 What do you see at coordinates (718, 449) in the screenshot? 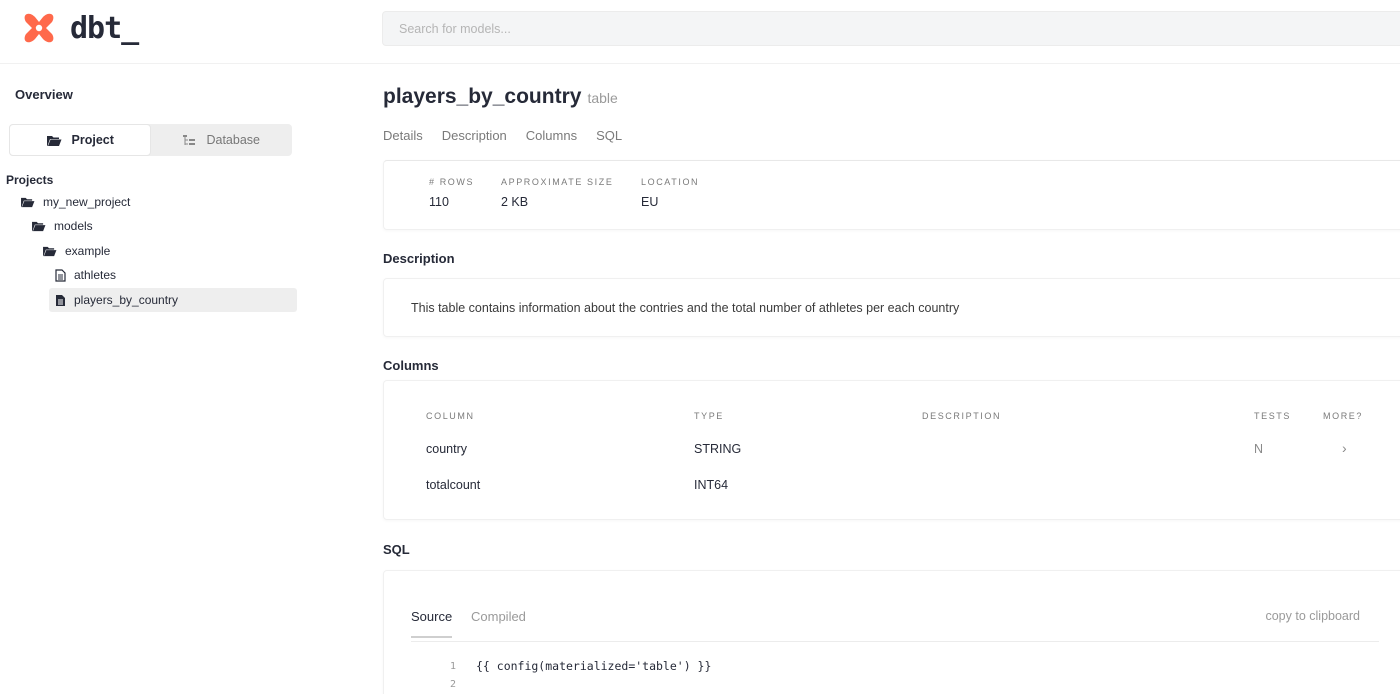
I see `column-type: STRING` at bounding box center [718, 449].